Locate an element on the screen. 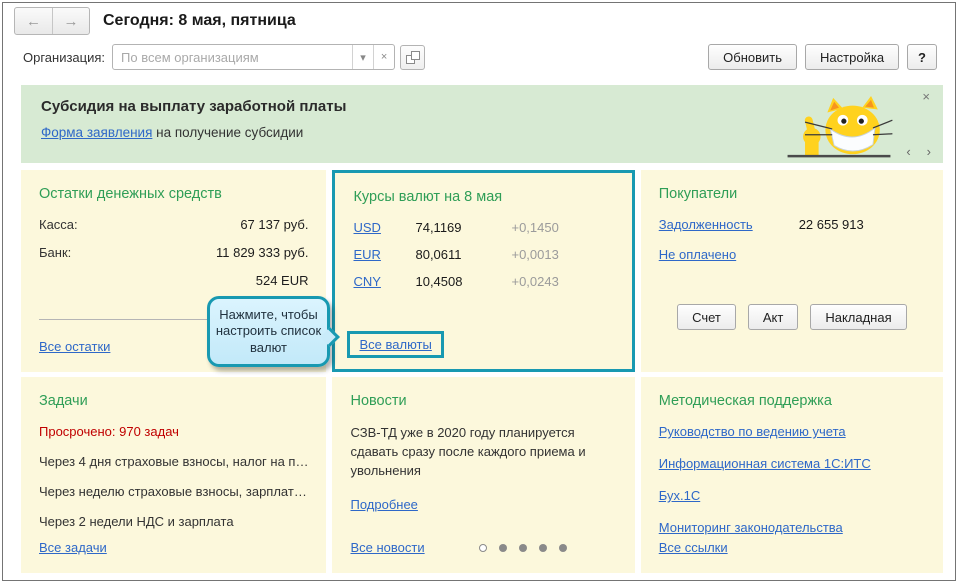 This screenshot has width=962, height=585. all-currencies-highlight-box: Все валюты is located at coordinates (395, 344).